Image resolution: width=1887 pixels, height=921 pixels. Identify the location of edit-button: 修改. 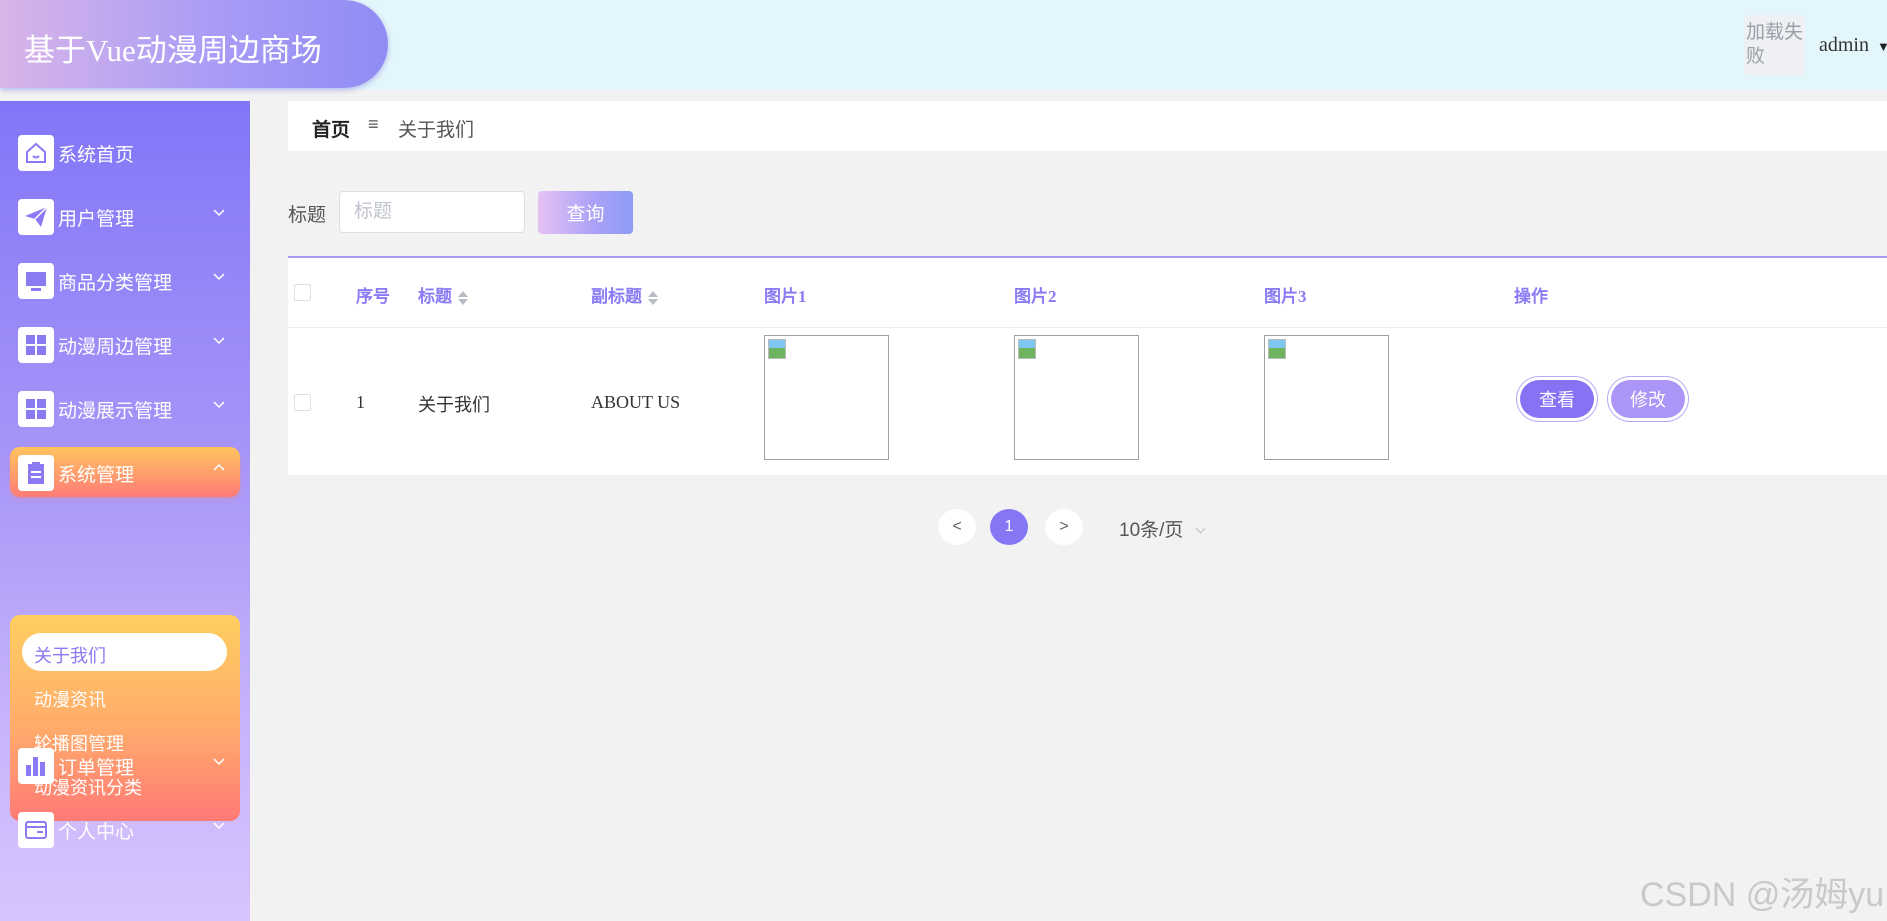
(1648, 399).